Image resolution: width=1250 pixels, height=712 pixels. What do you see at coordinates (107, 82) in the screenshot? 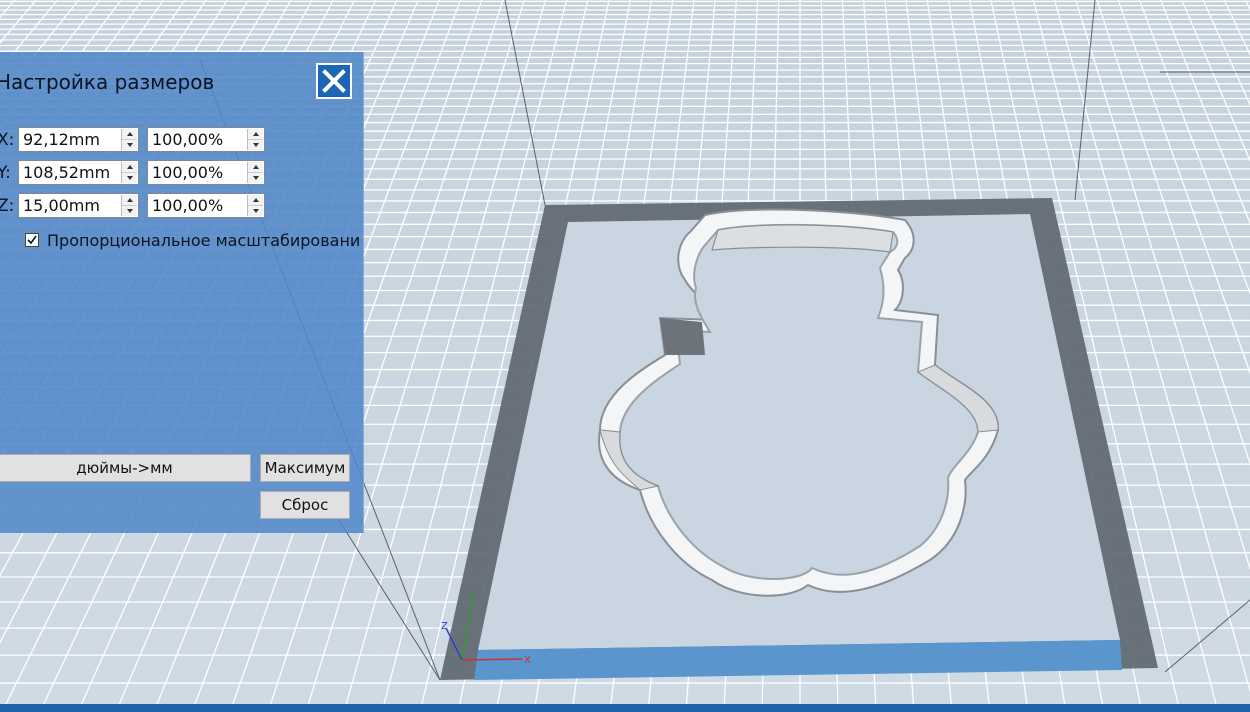
I see `panel-title: Настройка размеров` at bounding box center [107, 82].